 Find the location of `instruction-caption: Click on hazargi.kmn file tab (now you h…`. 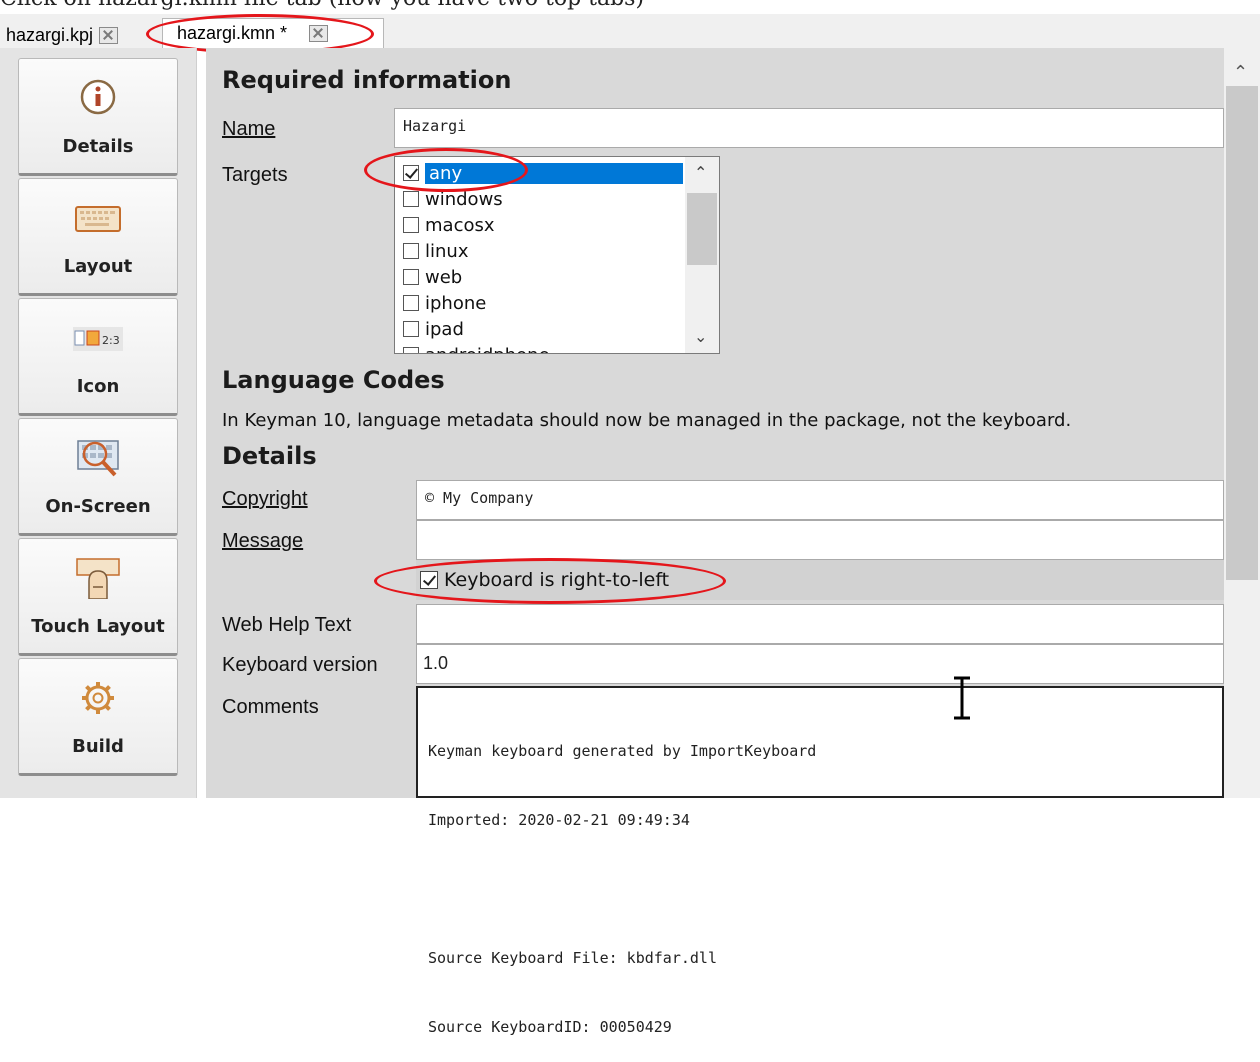

instruction-caption: Click on hazargi.kmn file tab (now you h… is located at coordinates (450, 7).